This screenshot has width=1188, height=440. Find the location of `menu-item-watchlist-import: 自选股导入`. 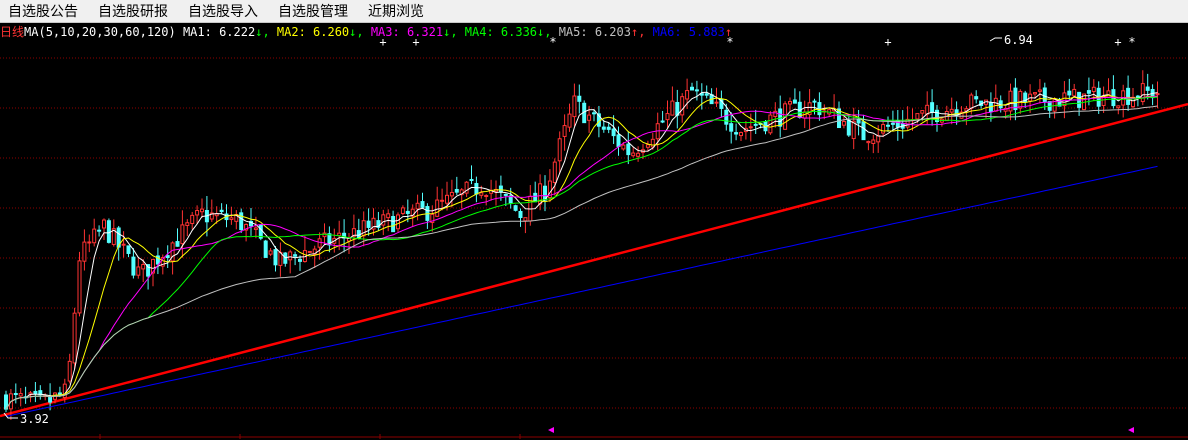

menu-item-watchlist-import: 自选股导入 is located at coordinates (225, 11).